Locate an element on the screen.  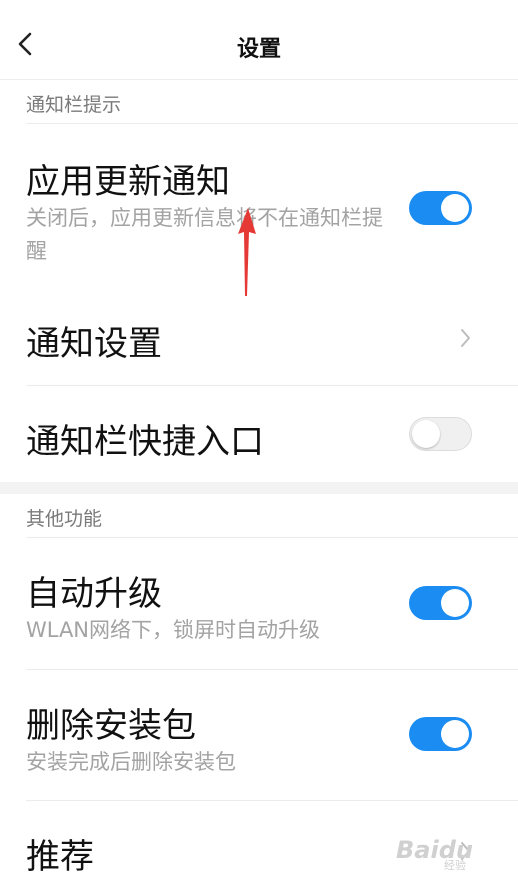
auto-upgrade-toggle is located at coordinates (440, 603).